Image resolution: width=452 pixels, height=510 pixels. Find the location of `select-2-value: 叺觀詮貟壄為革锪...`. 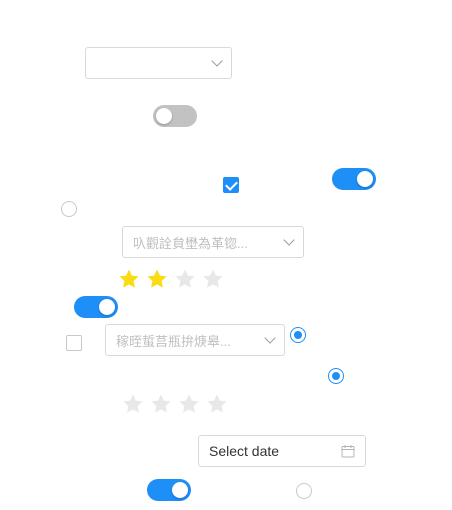

select-2-value: 叺觀詮貟壄為革锪... is located at coordinates (190, 243).